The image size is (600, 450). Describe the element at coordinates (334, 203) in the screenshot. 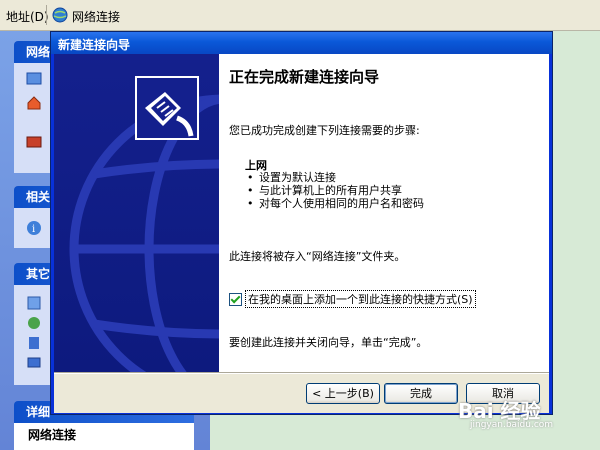

I see `list-item: 对每个人使用相同的用户名和密码` at that location.